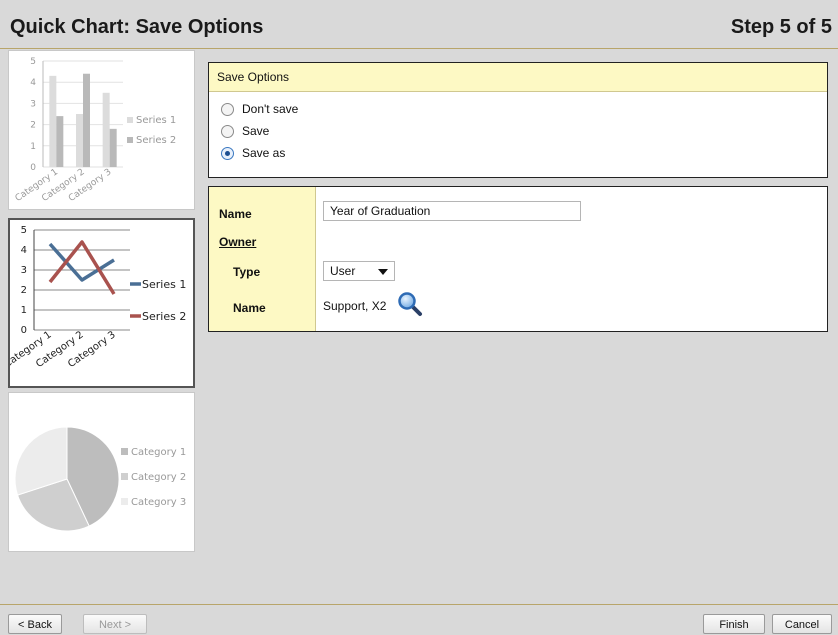  What do you see at coordinates (410, 304) in the screenshot?
I see `magnifier-icon` at bounding box center [410, 304].